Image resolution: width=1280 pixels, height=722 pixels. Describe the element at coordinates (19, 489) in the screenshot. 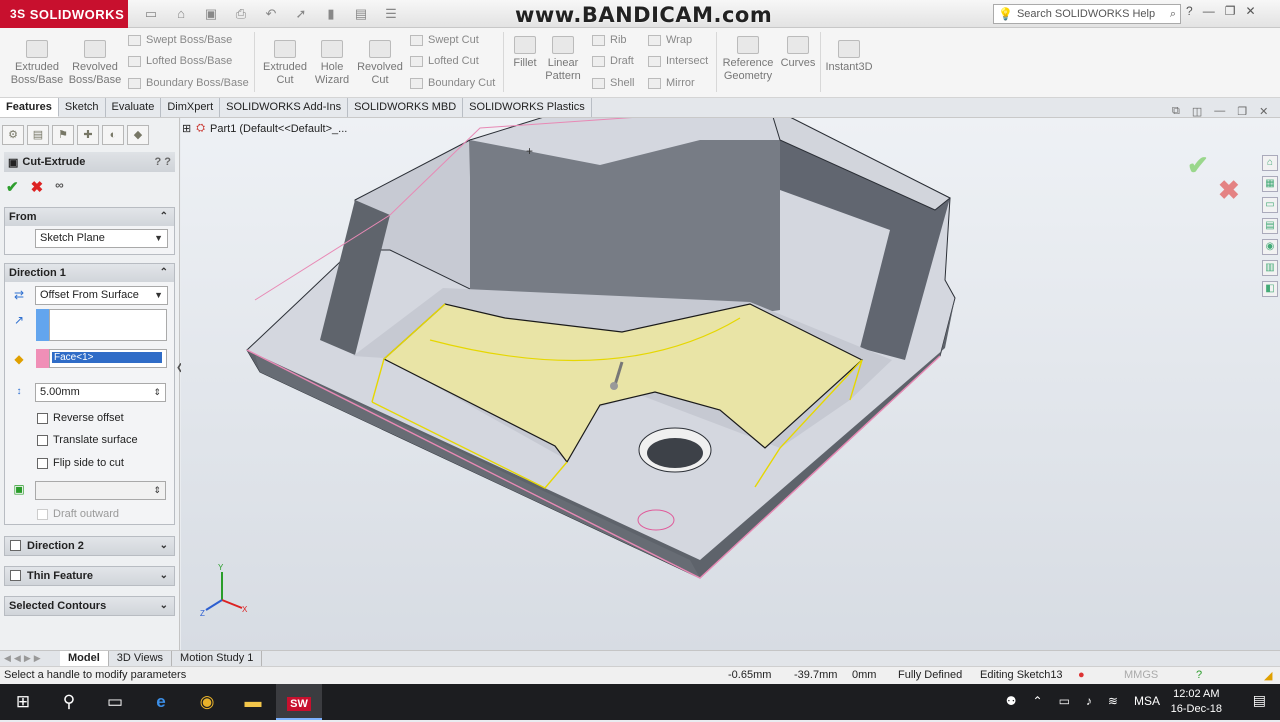

I see `draft-on-off-icon: ▣` at that location.